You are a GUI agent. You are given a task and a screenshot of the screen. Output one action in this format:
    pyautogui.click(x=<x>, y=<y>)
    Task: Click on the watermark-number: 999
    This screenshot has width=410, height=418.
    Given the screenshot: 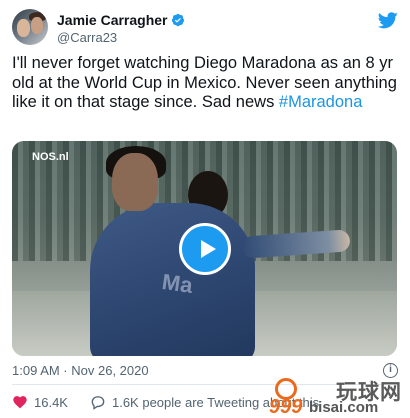 What is the action you would take?
    pyautogui.click(x=286, y=407)
    